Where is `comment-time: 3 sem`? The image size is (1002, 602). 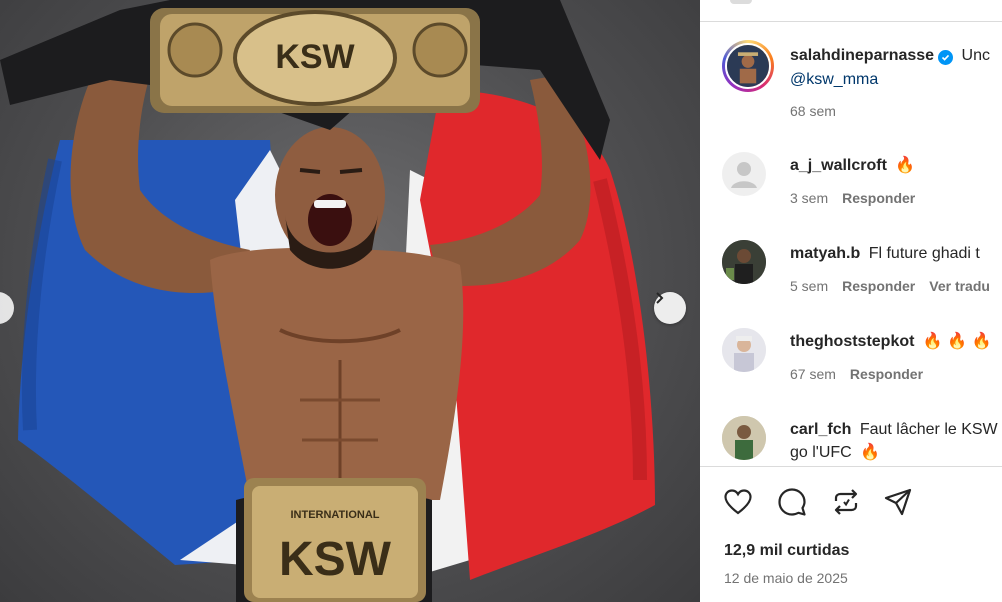 comment-time: 3 sem is located at coordinates (809, 198).